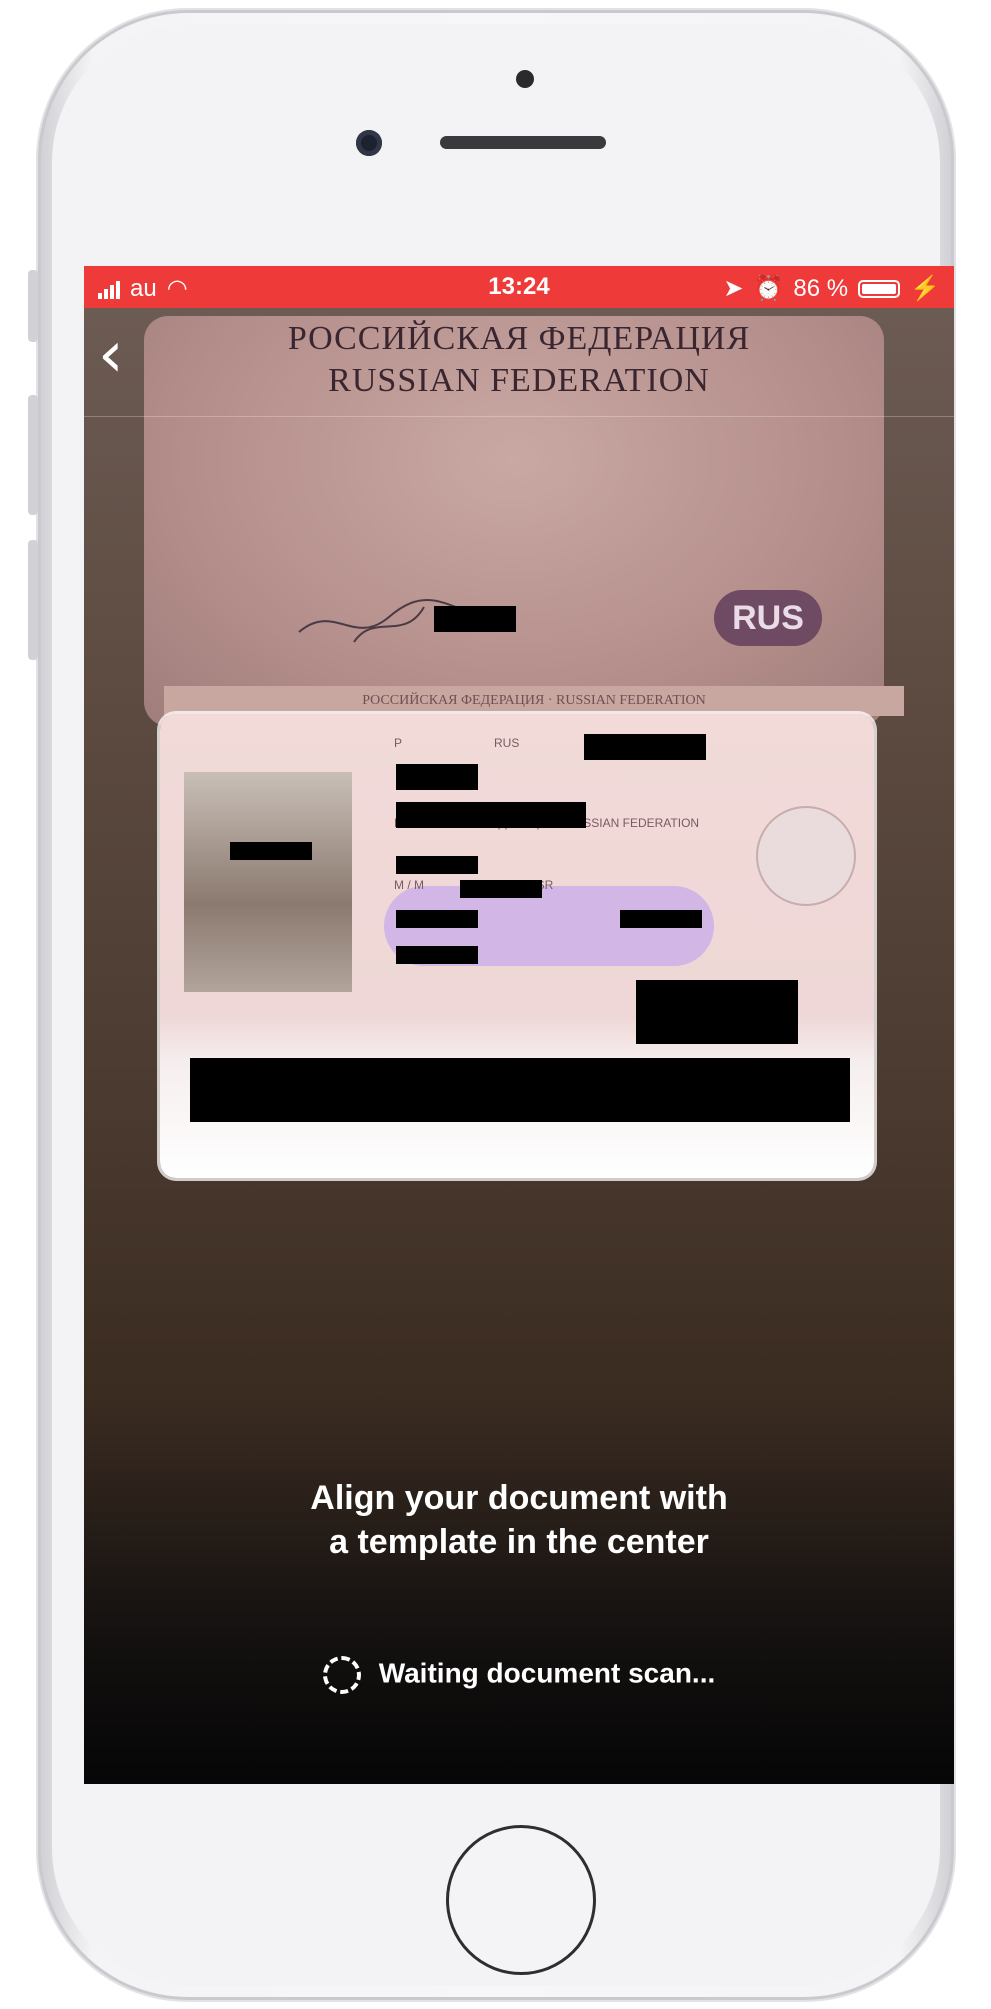 The height and width of the screenshot is (2009, 991). I want to click on charging-icon: ⚡, so click(925, 288).